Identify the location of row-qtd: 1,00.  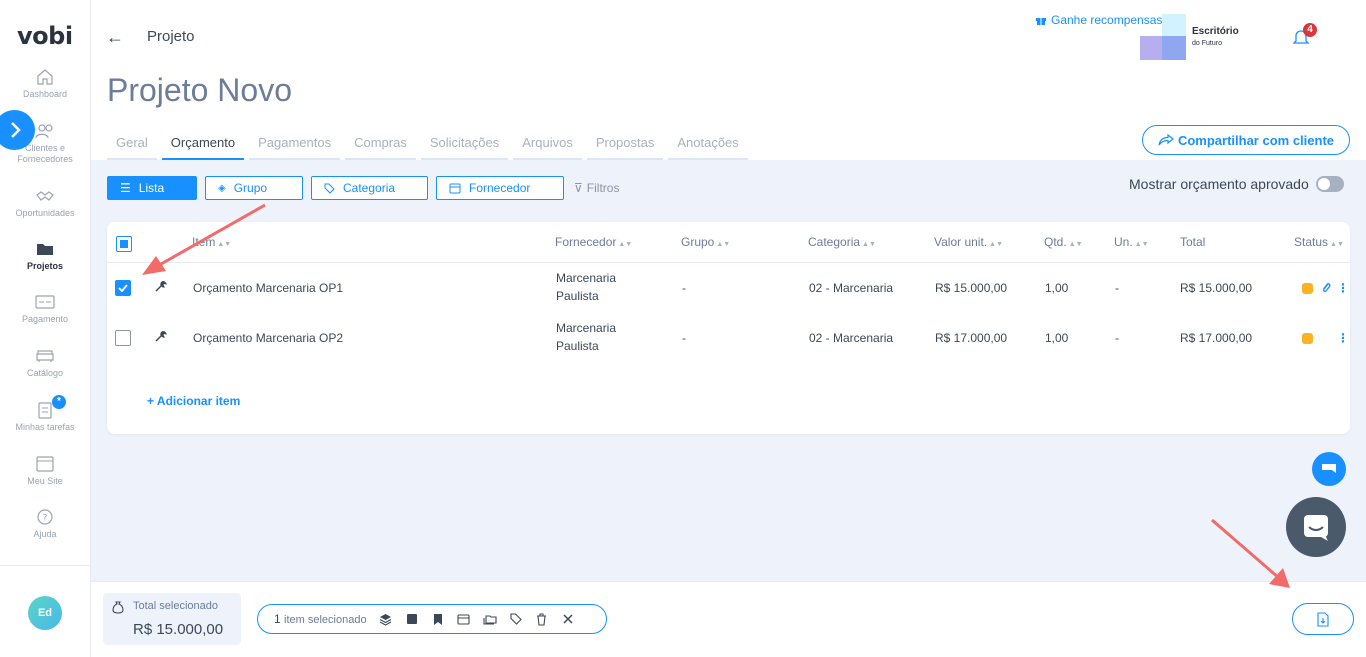
(1057, 288).